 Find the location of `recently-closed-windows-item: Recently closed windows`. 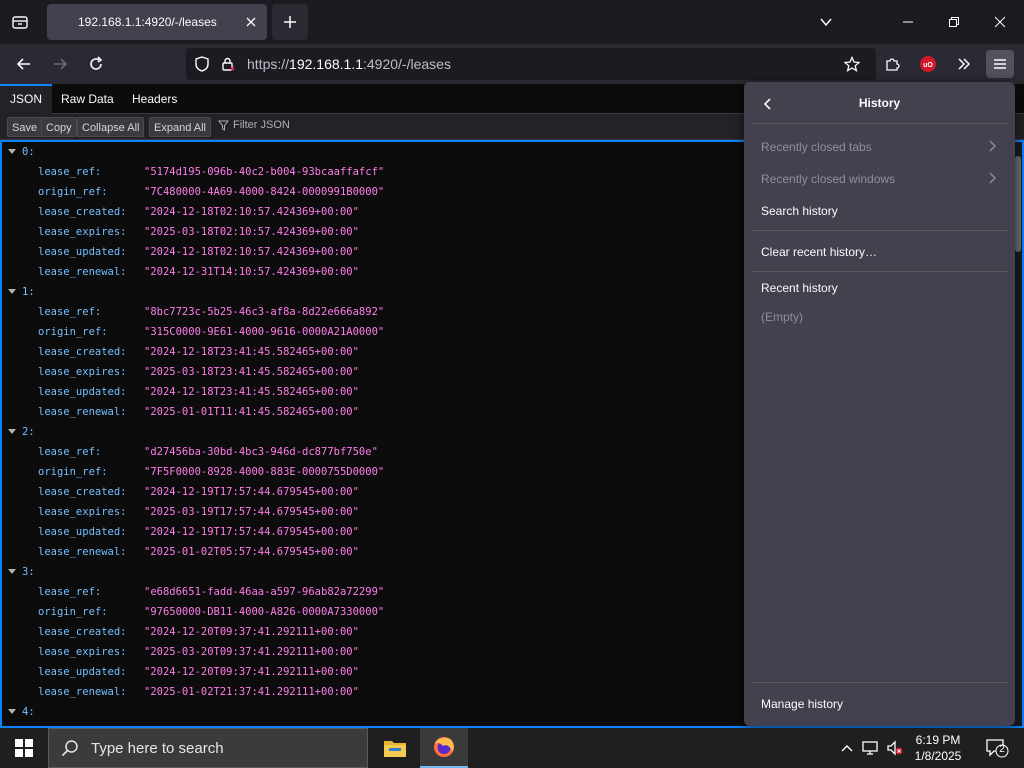

recently-closed-windows-item: Recently closed windows is located at coordinates (828, 179).